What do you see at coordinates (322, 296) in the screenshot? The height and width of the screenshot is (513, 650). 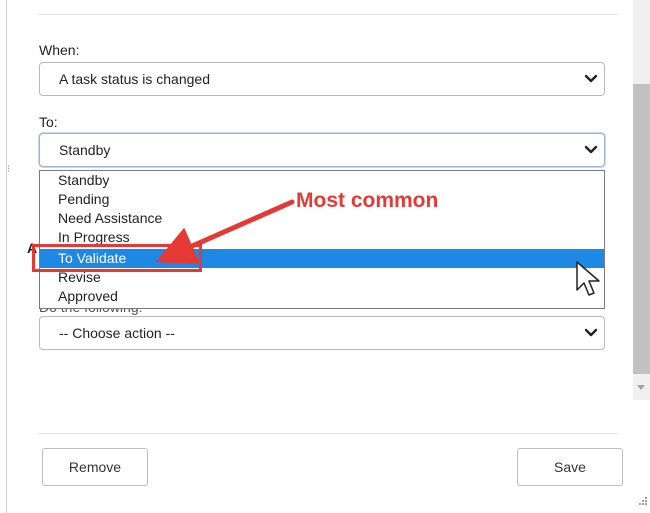 I see `option-approved: Approved` at bounding box center [322, 296].